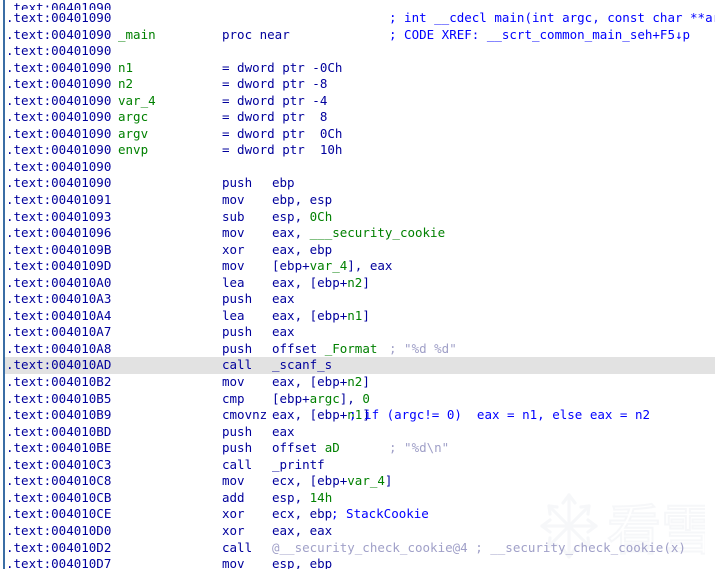 Image resolution: width=715 pixels, height=569 pixels. What do you see at coordinates (58, 548) in the screenshot?
I see `address-label: .text:004010D2` at bounding box center [58, 548].